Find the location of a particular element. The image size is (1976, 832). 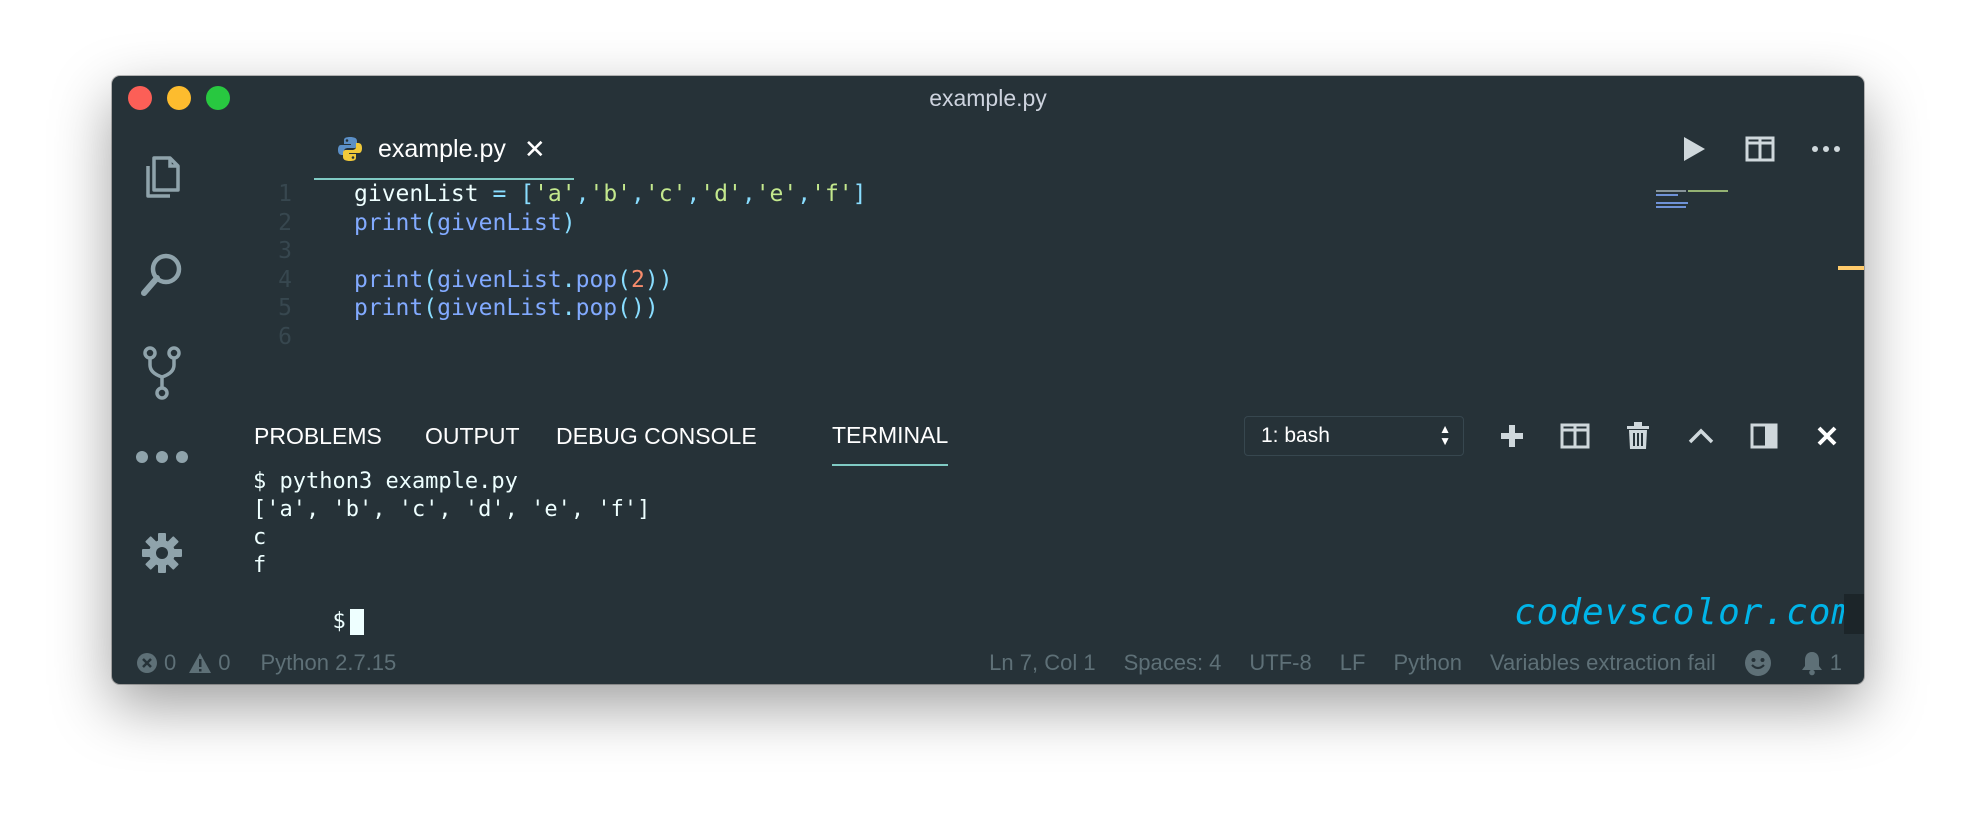

run-icon is located at coordinates (1694, 149).